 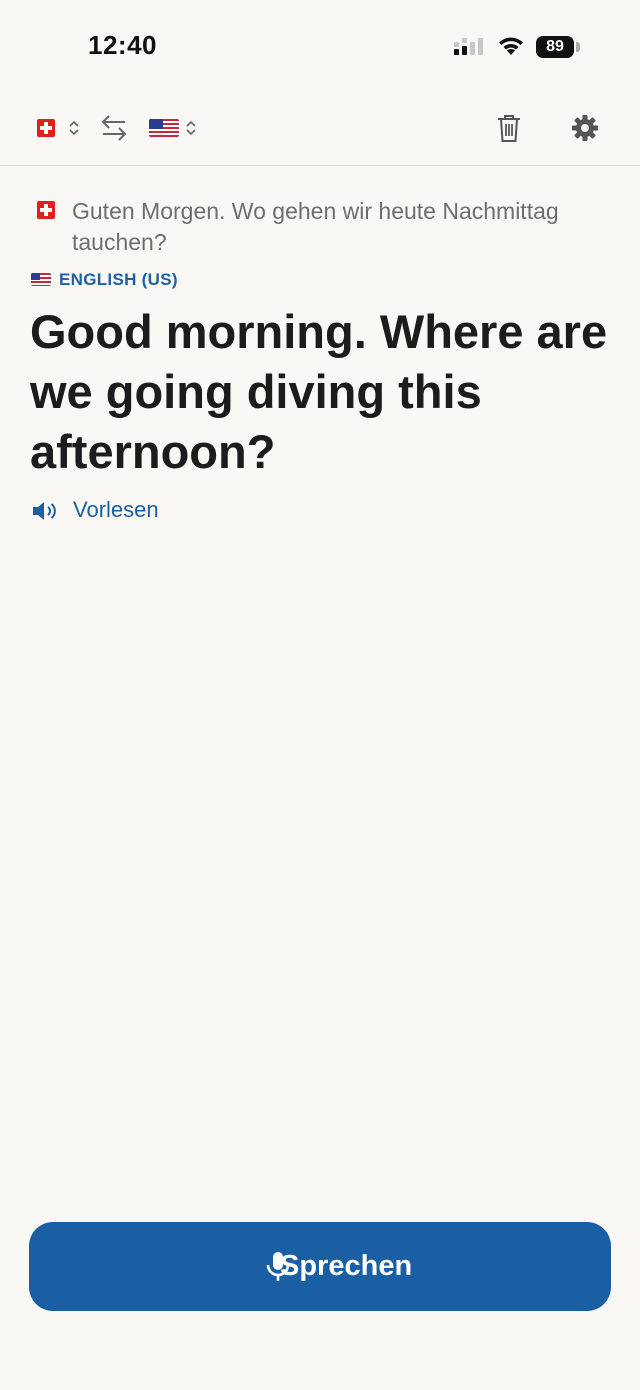 What do you see at coordinates (468, 46) in the screenshot?
I see `cellular-signal-icon` at bounding box center [468, 46].